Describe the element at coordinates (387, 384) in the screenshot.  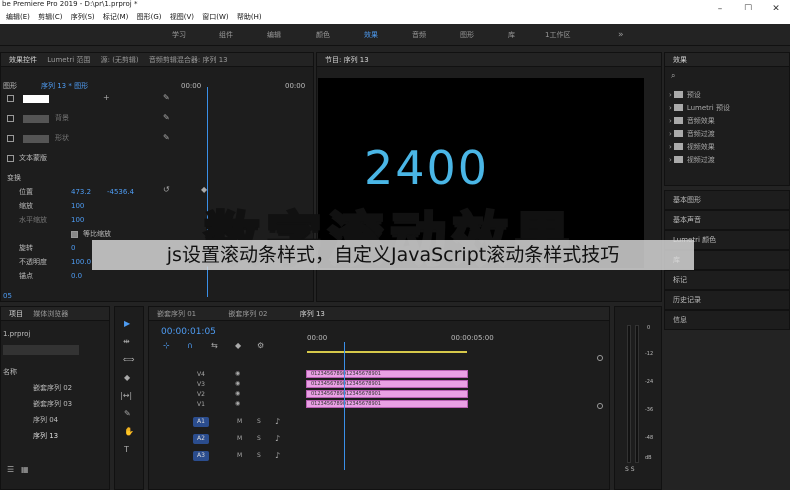
I see `clip-v3: 0123456789012345678901` at that location.